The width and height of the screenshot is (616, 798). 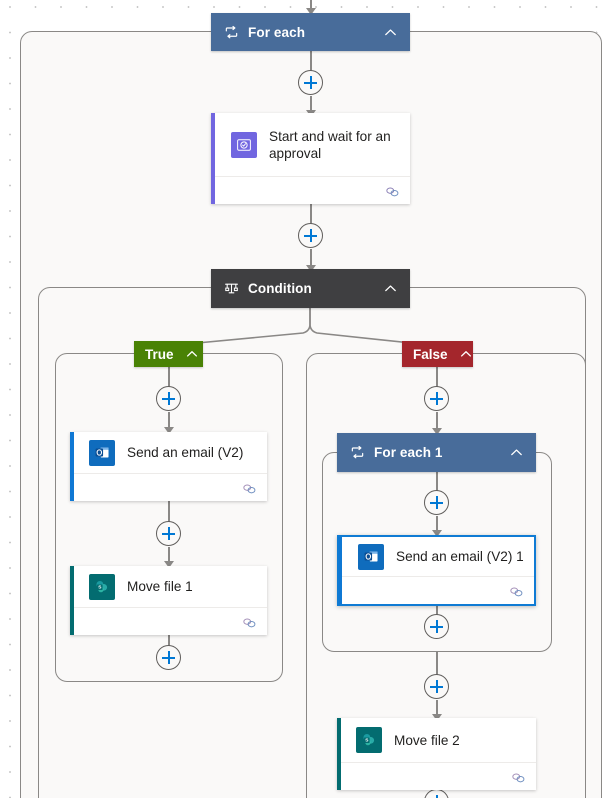 I want to click on condition-node-header: Condition, so click(x=310, y=288).